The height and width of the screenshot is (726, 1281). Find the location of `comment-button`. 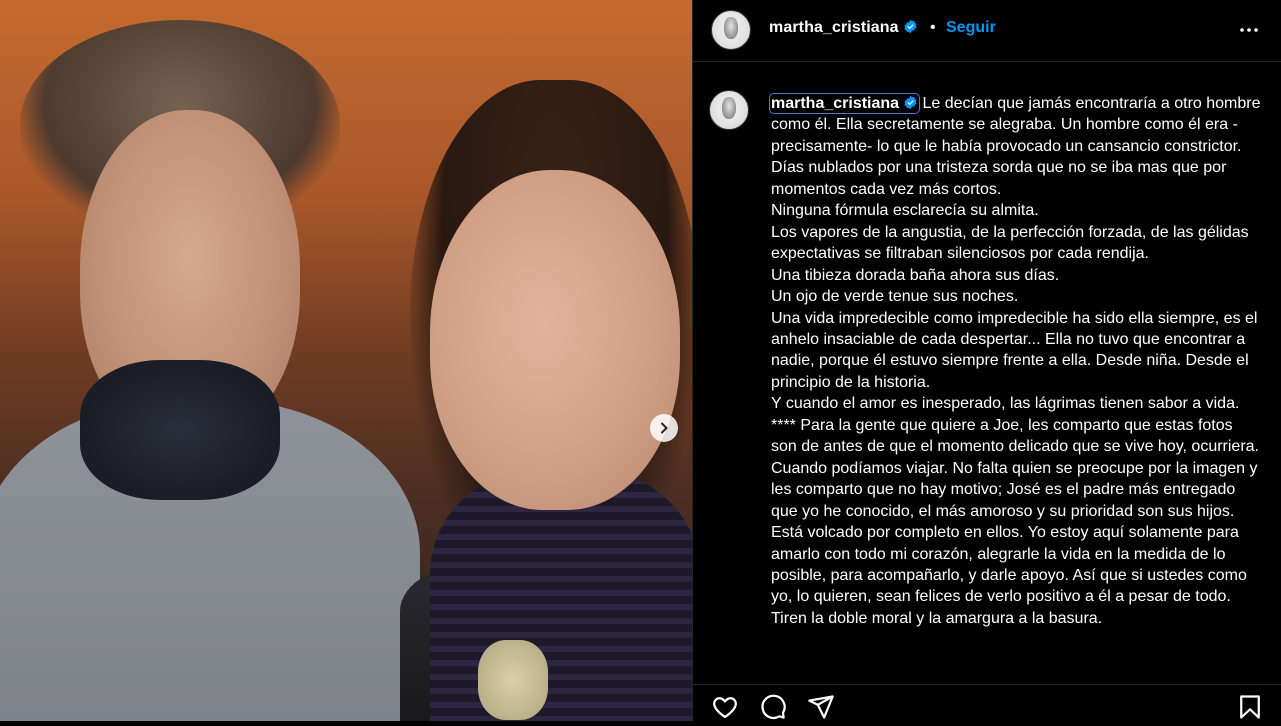

comment-button is located at coordinates (773, 707).